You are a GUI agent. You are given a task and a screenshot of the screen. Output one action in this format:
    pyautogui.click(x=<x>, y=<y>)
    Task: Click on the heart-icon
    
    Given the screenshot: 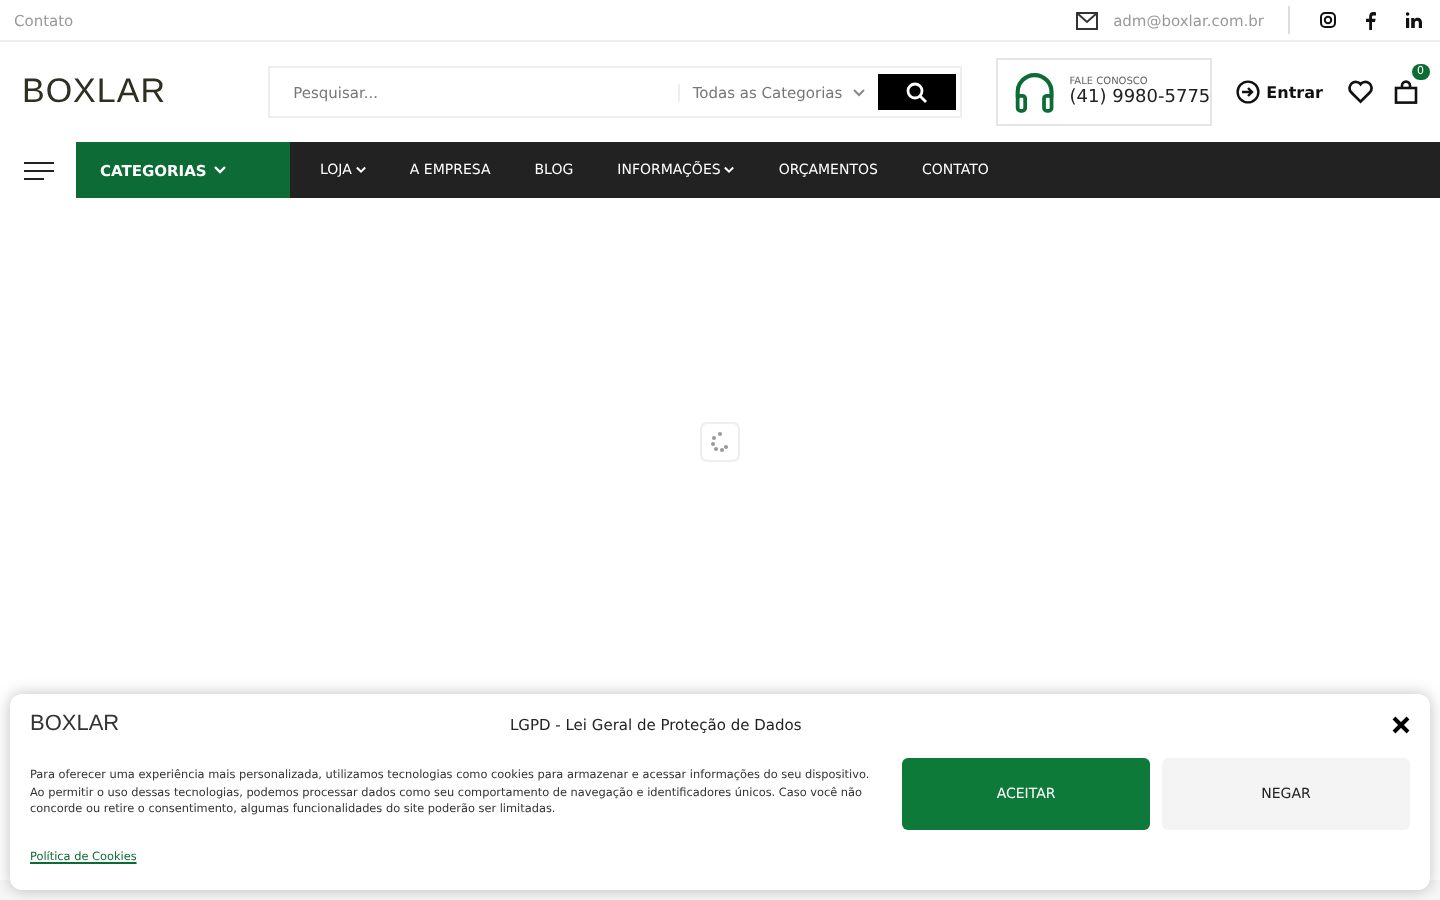 What is the action you would take?
    pyautogui.click(x=1361, y=92)
    